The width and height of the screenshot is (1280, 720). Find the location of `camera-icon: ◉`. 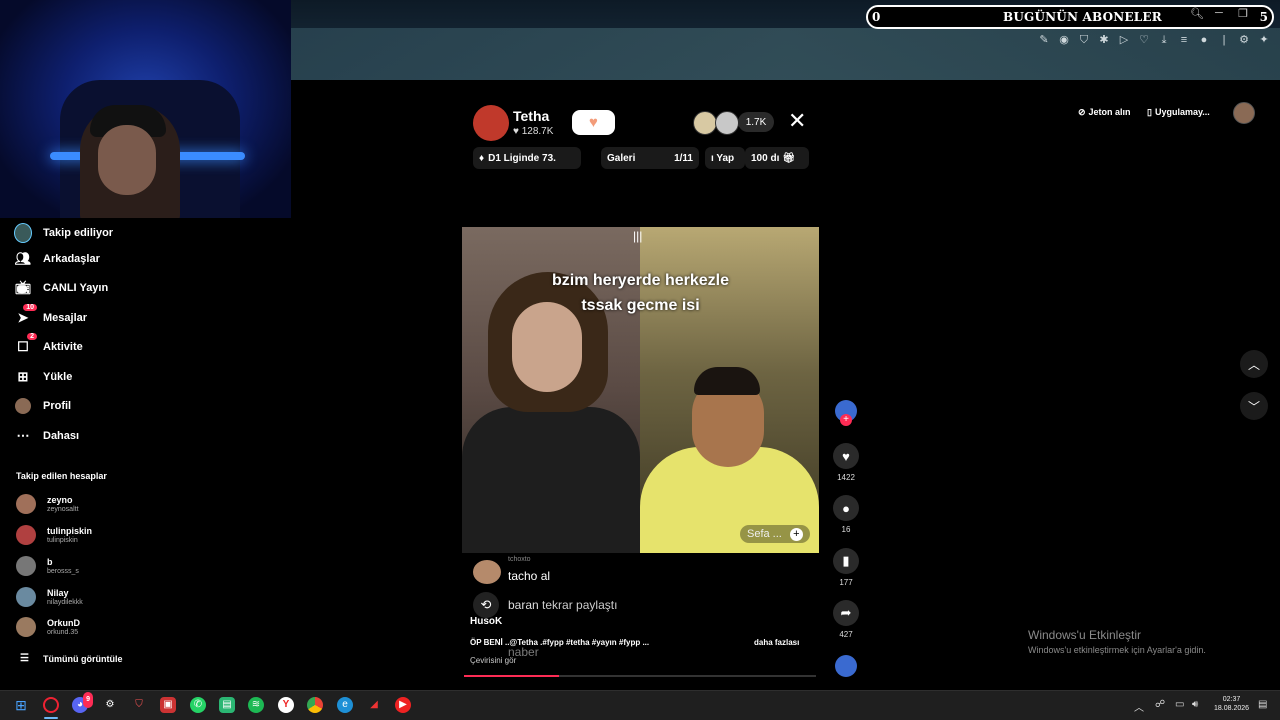

camera-icon: ◉ is located at coordinates (1064, 40).